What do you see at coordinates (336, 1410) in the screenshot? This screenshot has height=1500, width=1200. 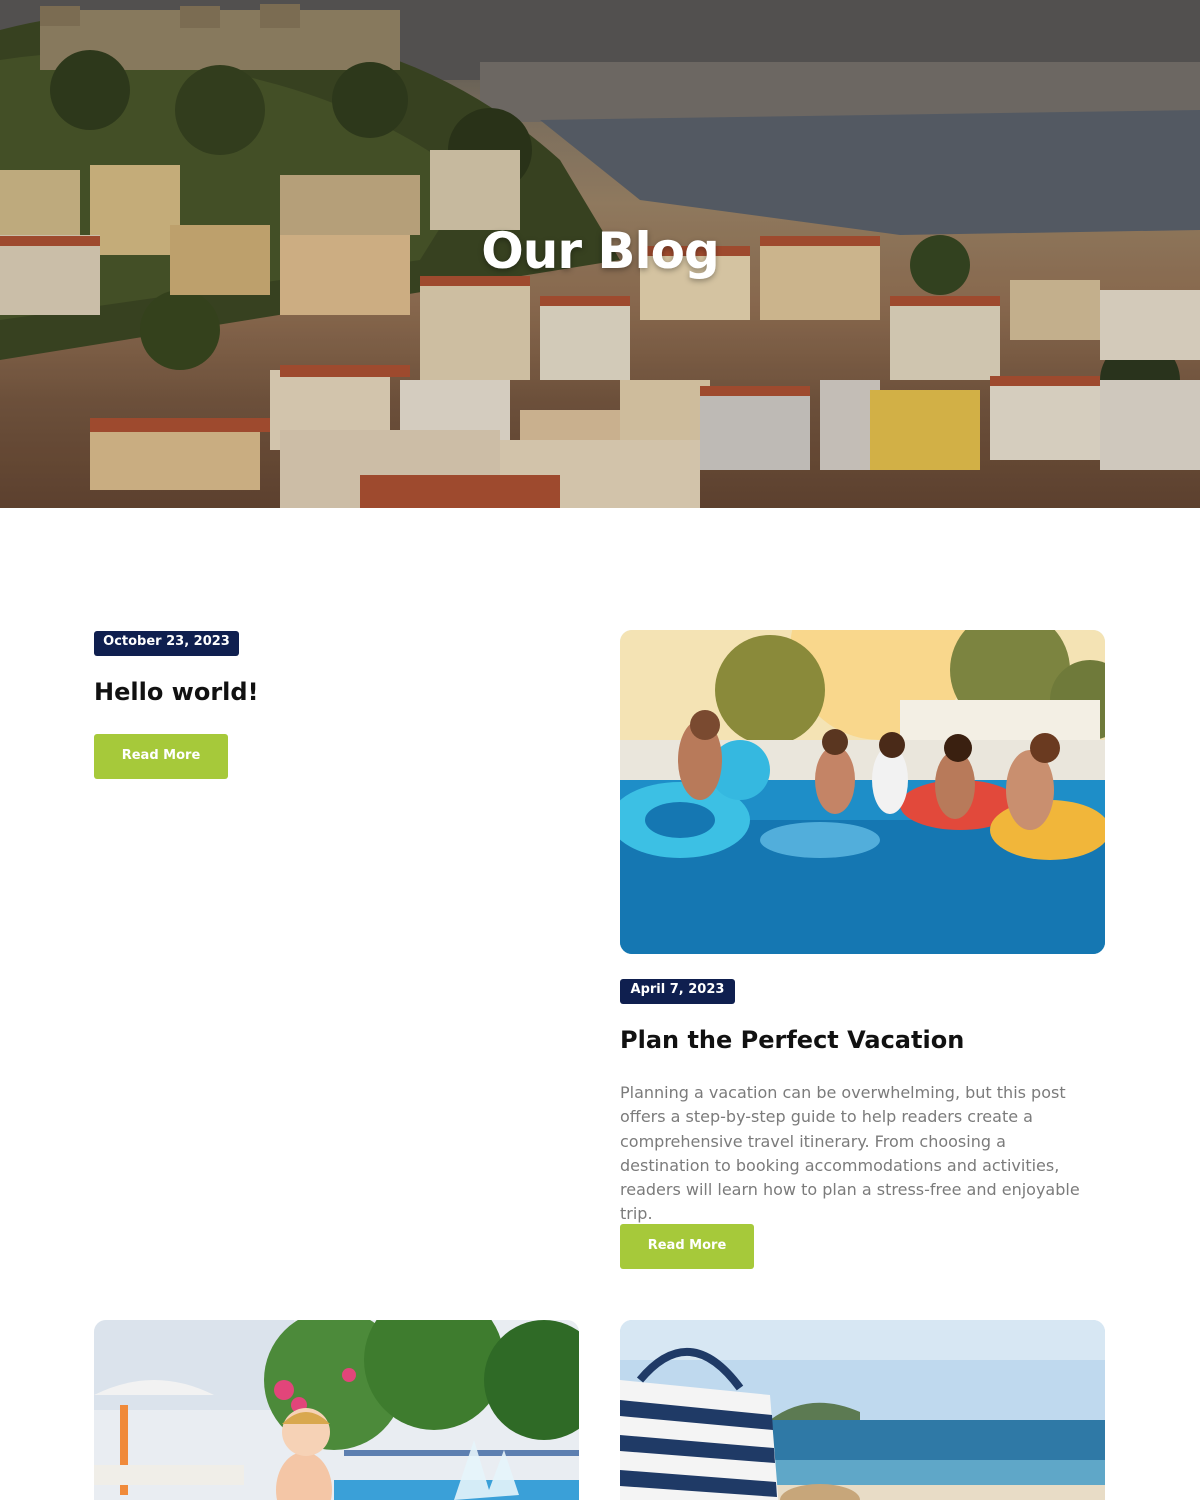 I see `post-featured-image-kid-pool` at bounding box center [336, 1410].